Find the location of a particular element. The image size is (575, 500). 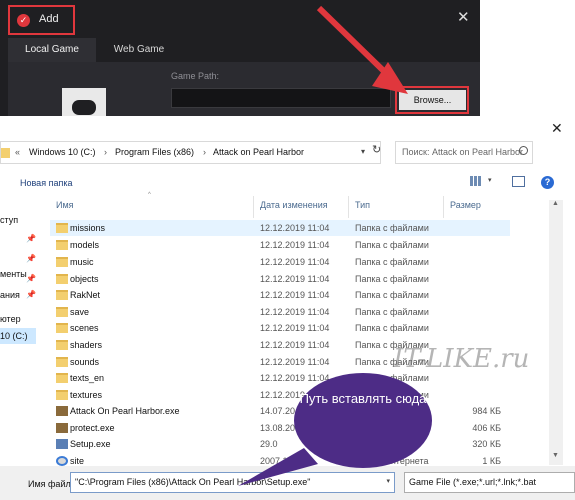

vertical-scrollbar is located at coordinates (556, 332).